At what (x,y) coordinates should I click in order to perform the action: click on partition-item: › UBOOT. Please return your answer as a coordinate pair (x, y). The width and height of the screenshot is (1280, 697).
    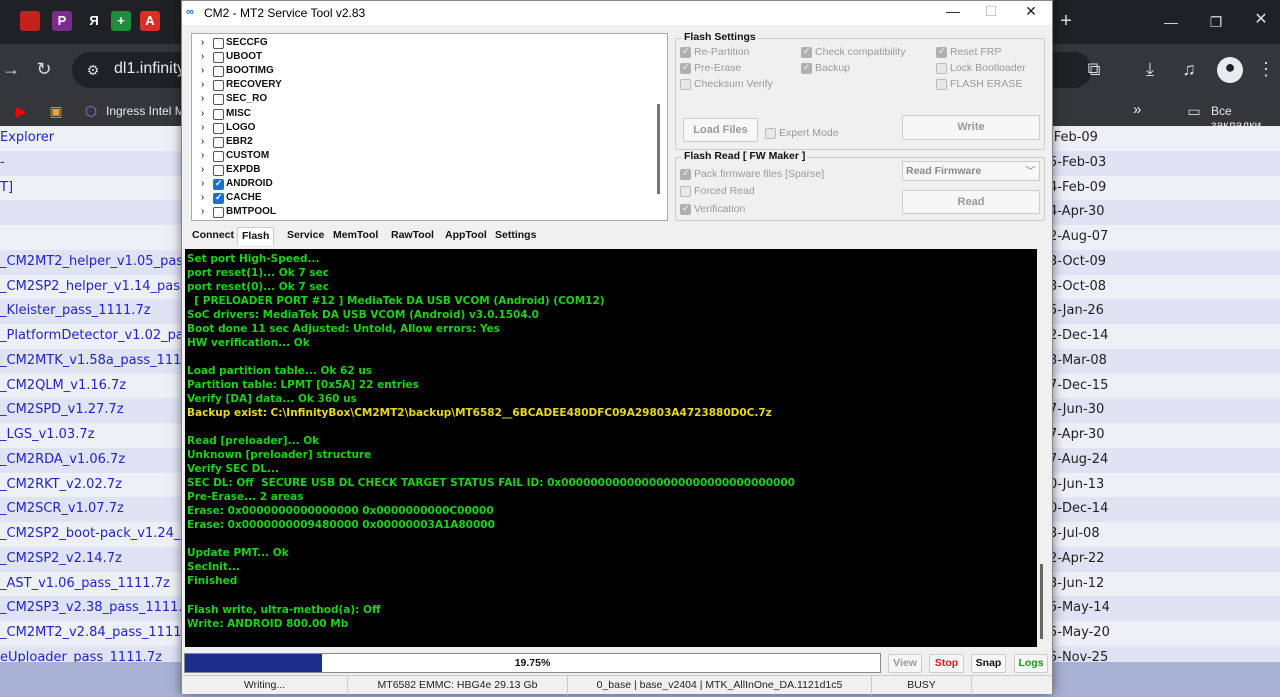
    Looking at the image, I should click on (422, 58).